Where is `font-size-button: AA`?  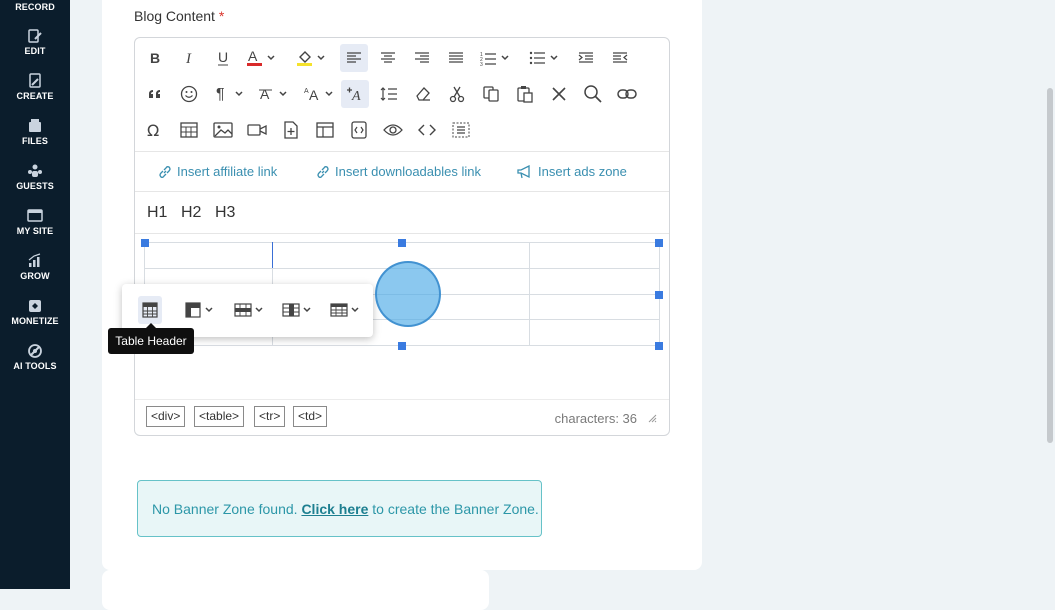
font-size-button: AA is located at coordinates (321, 94).